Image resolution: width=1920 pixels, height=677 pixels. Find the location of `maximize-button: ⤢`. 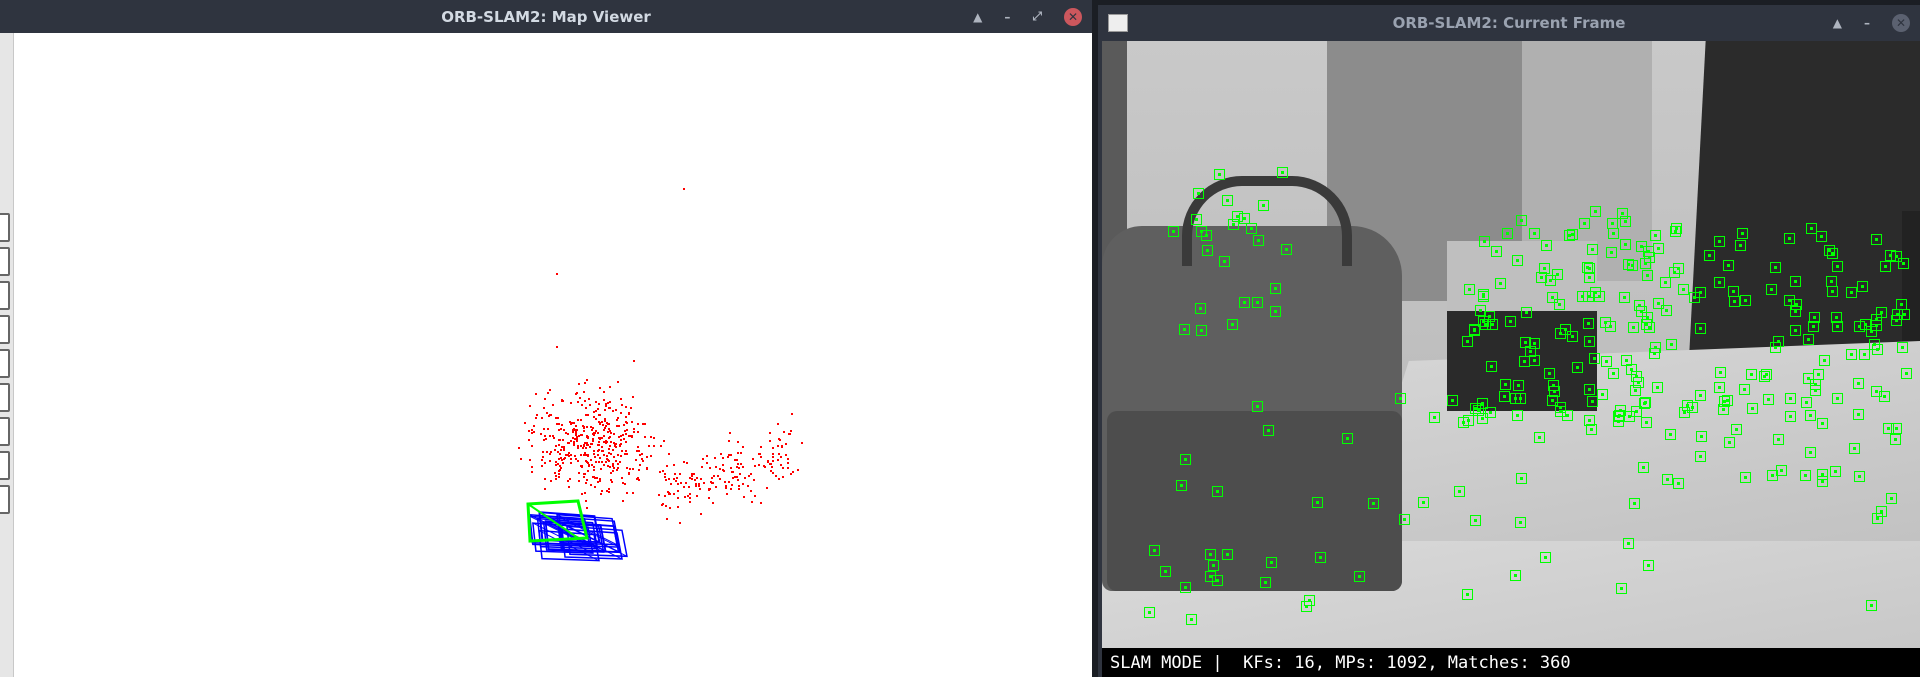

maximize-button: ⤢ is located at coordinates (1037, 16).